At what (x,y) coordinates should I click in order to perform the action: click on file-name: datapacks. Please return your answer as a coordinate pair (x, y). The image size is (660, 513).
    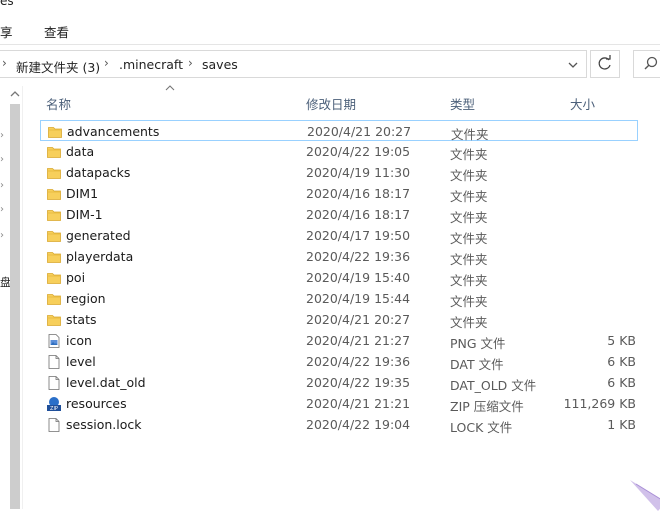
    Looking at the image, I should click on (98, 172).